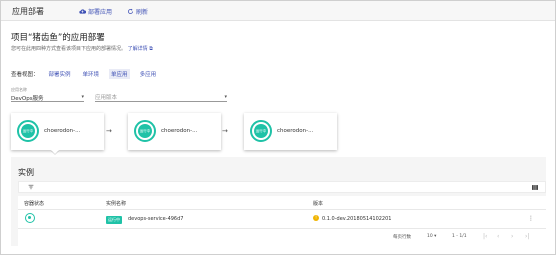 Image resolution: width=556 pixels, height=255 pixels. What do you see at coordinates (28, 11) in the screenshot?
I see `header-title: 应用部署` at bounding box center [28, 11].